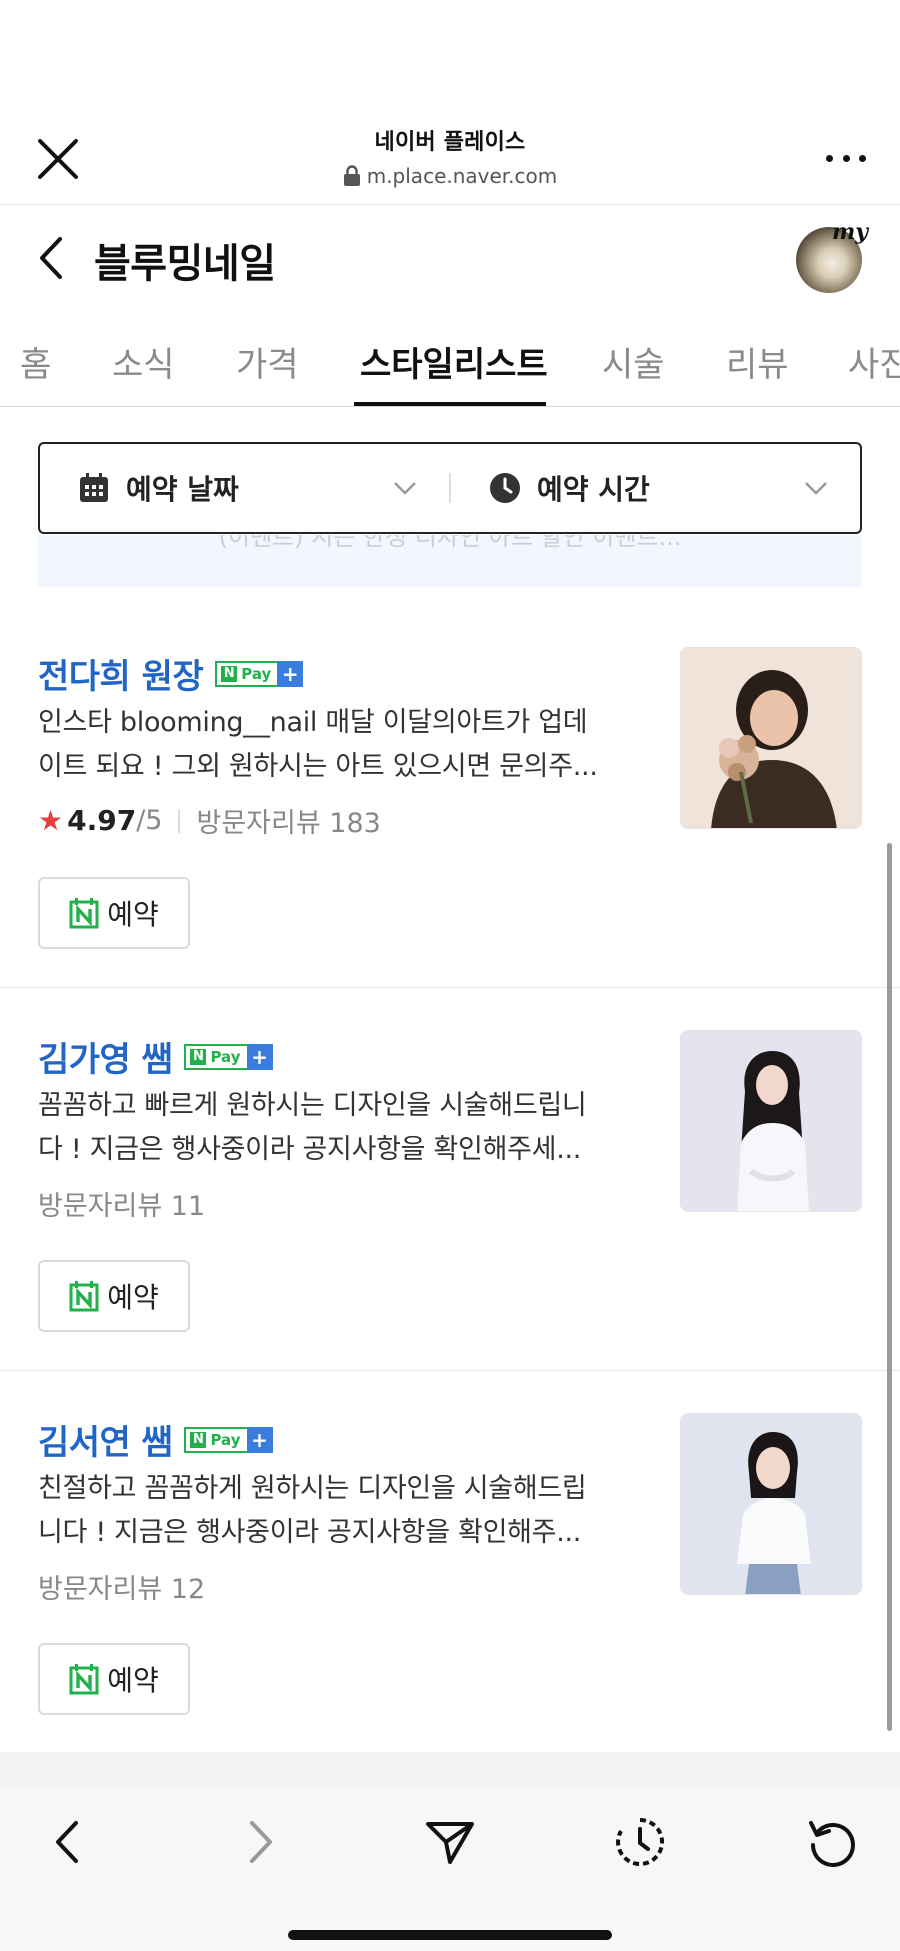 This screenshot has width=900, height=1951. Describe the element at coordinates (149, 820) in the screenshot. I see `rating-max: /5` at that location.